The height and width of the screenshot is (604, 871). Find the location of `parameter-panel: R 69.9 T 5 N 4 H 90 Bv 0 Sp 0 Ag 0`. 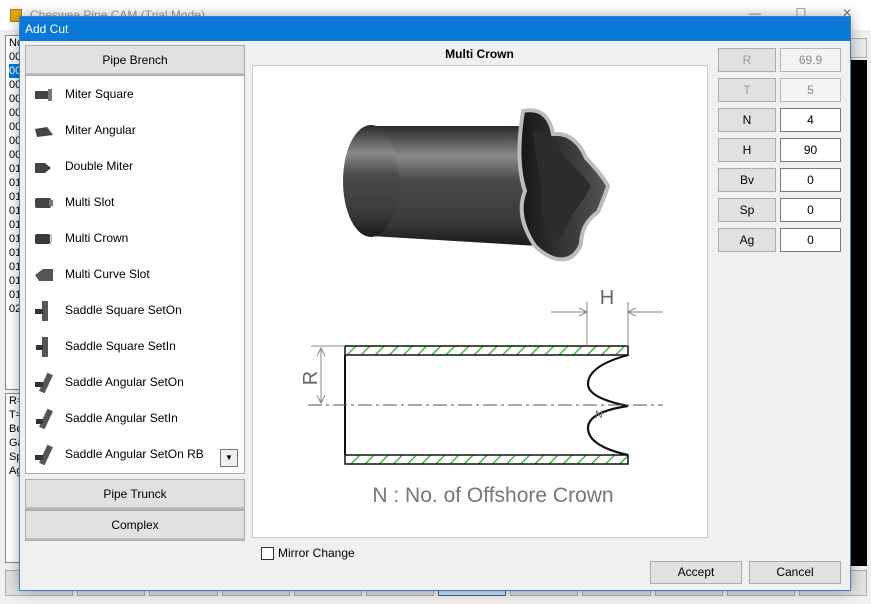

parameter-panel: R 69.9 T 5 N 4 H 90 Bv 0 Sp 0 Ag 0 is located at coordinates (779, 153).